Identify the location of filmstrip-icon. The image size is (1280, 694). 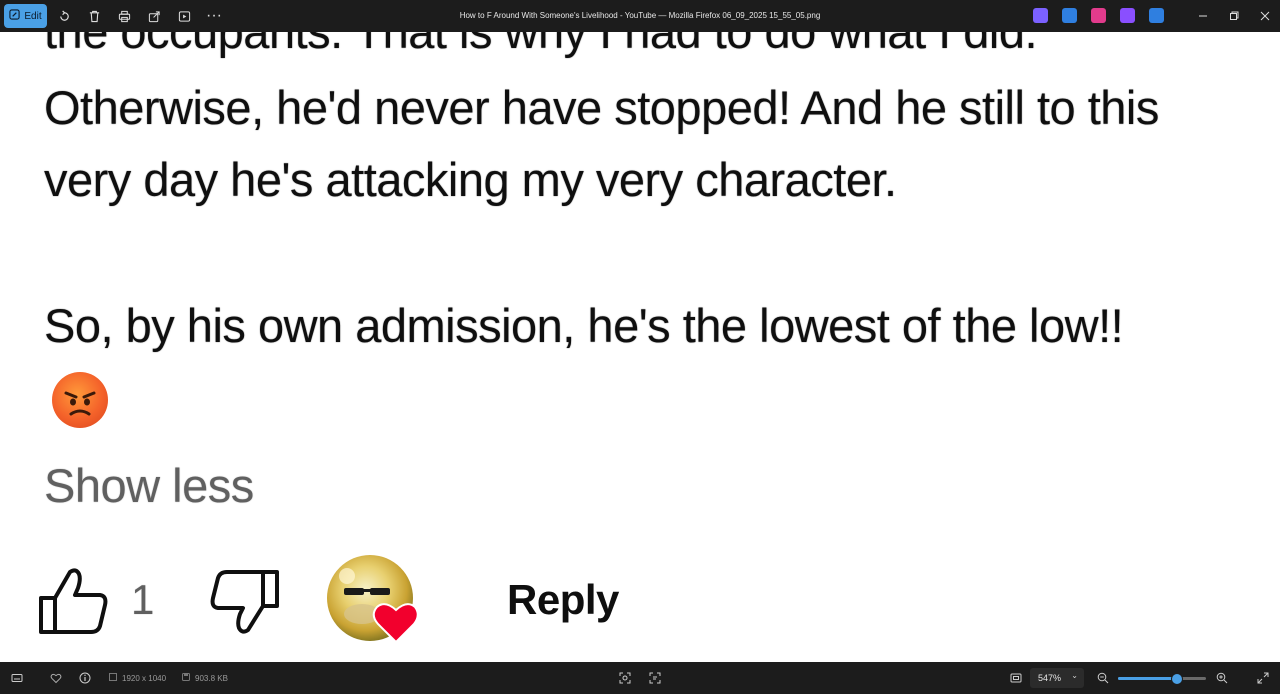
(17, 678).